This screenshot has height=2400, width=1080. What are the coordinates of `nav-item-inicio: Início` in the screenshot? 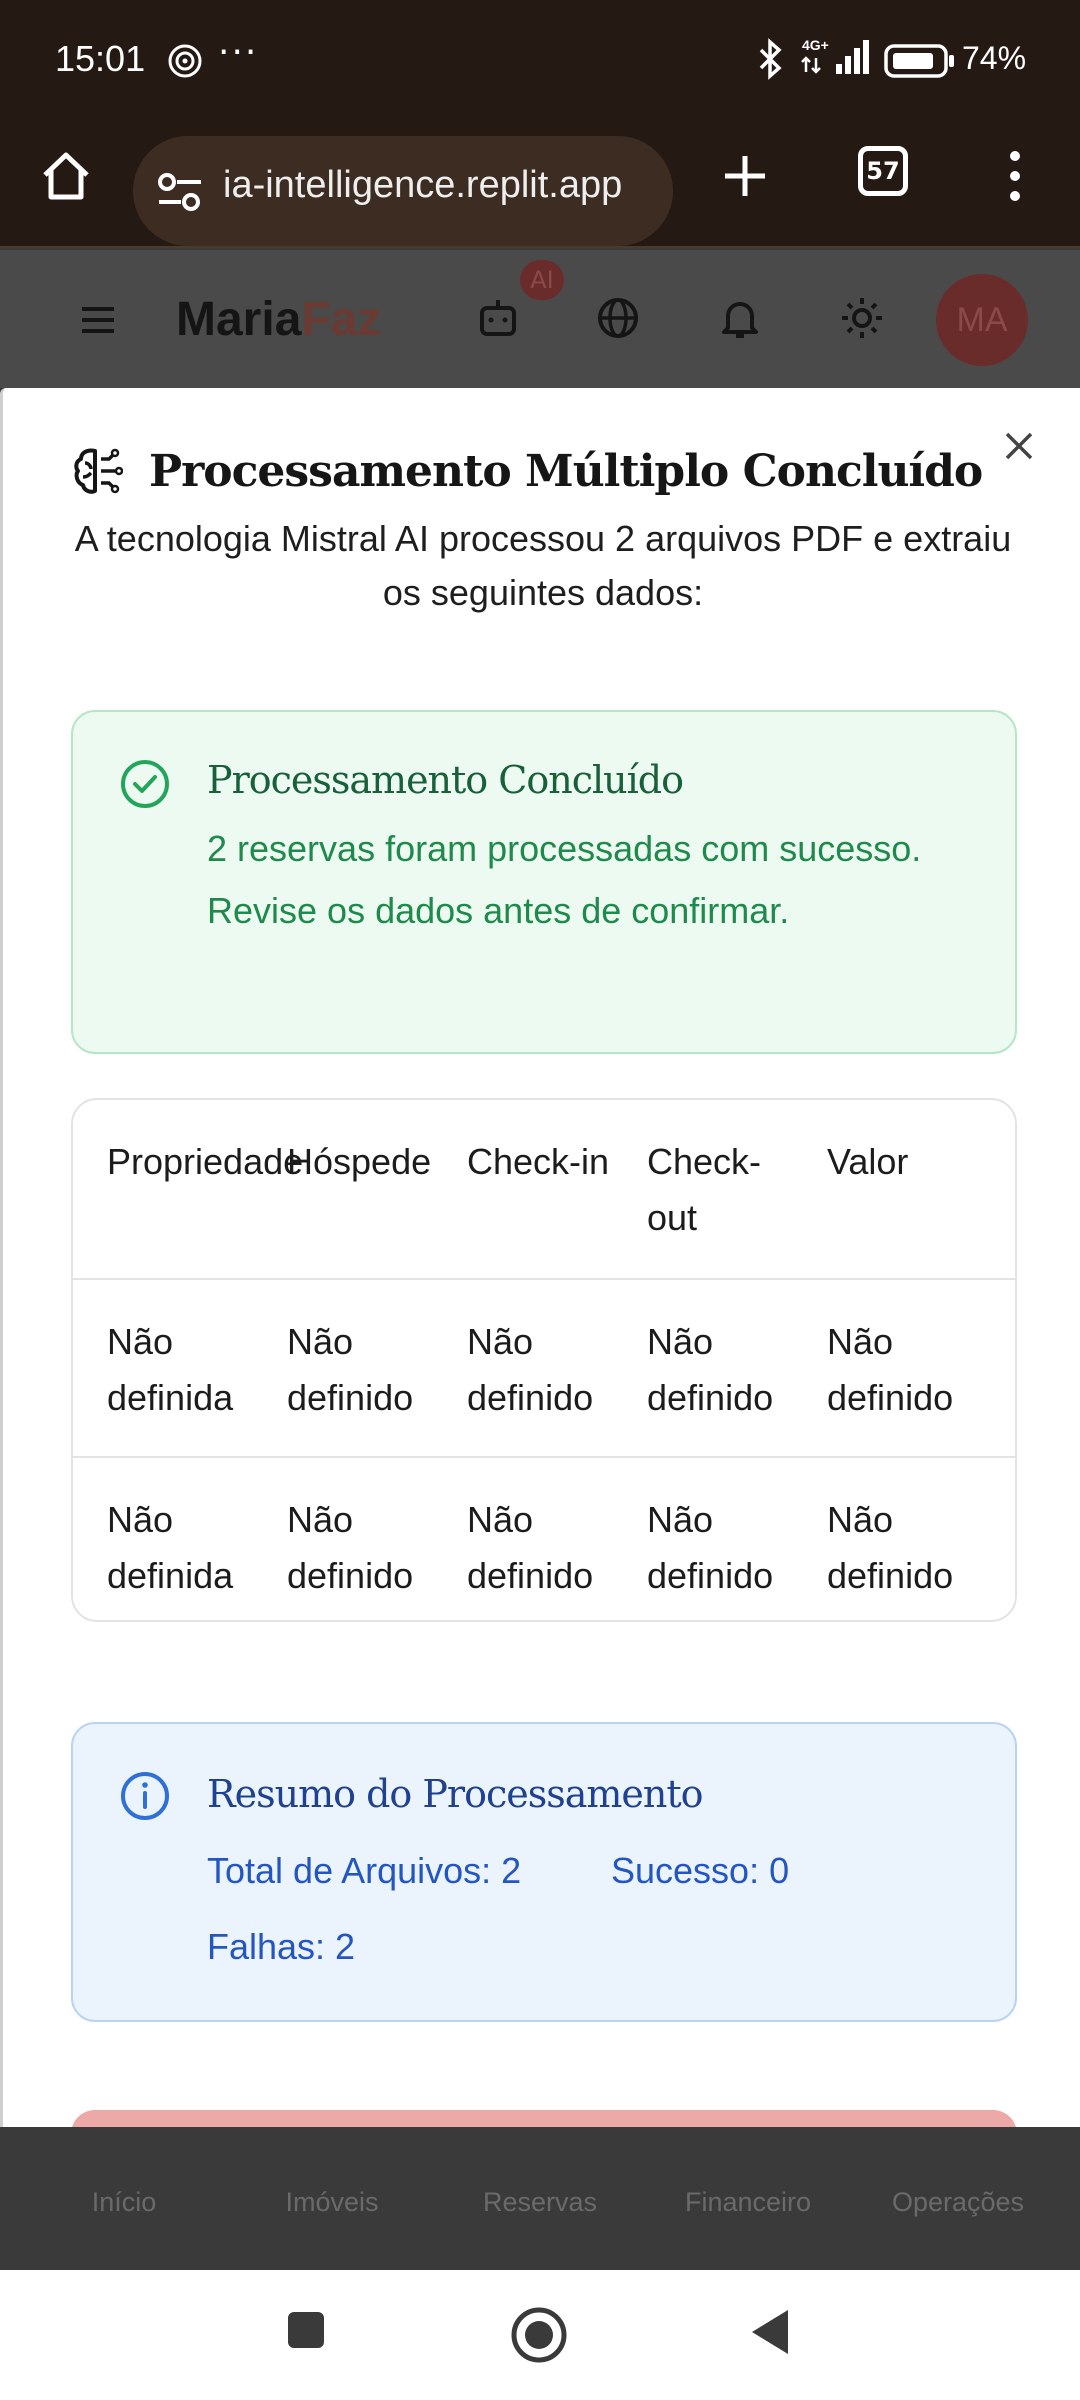 It's located at (124, 2202).